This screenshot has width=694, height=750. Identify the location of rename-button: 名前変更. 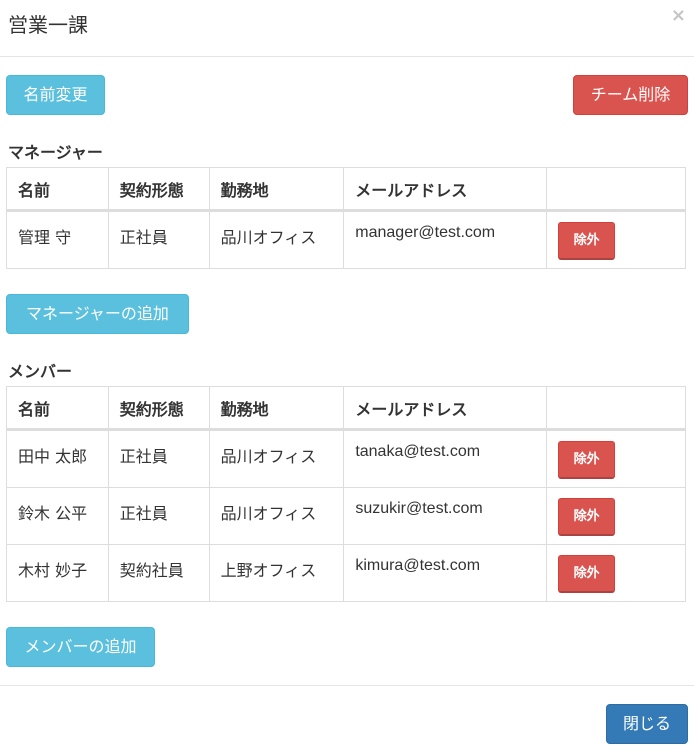
(55, 95).